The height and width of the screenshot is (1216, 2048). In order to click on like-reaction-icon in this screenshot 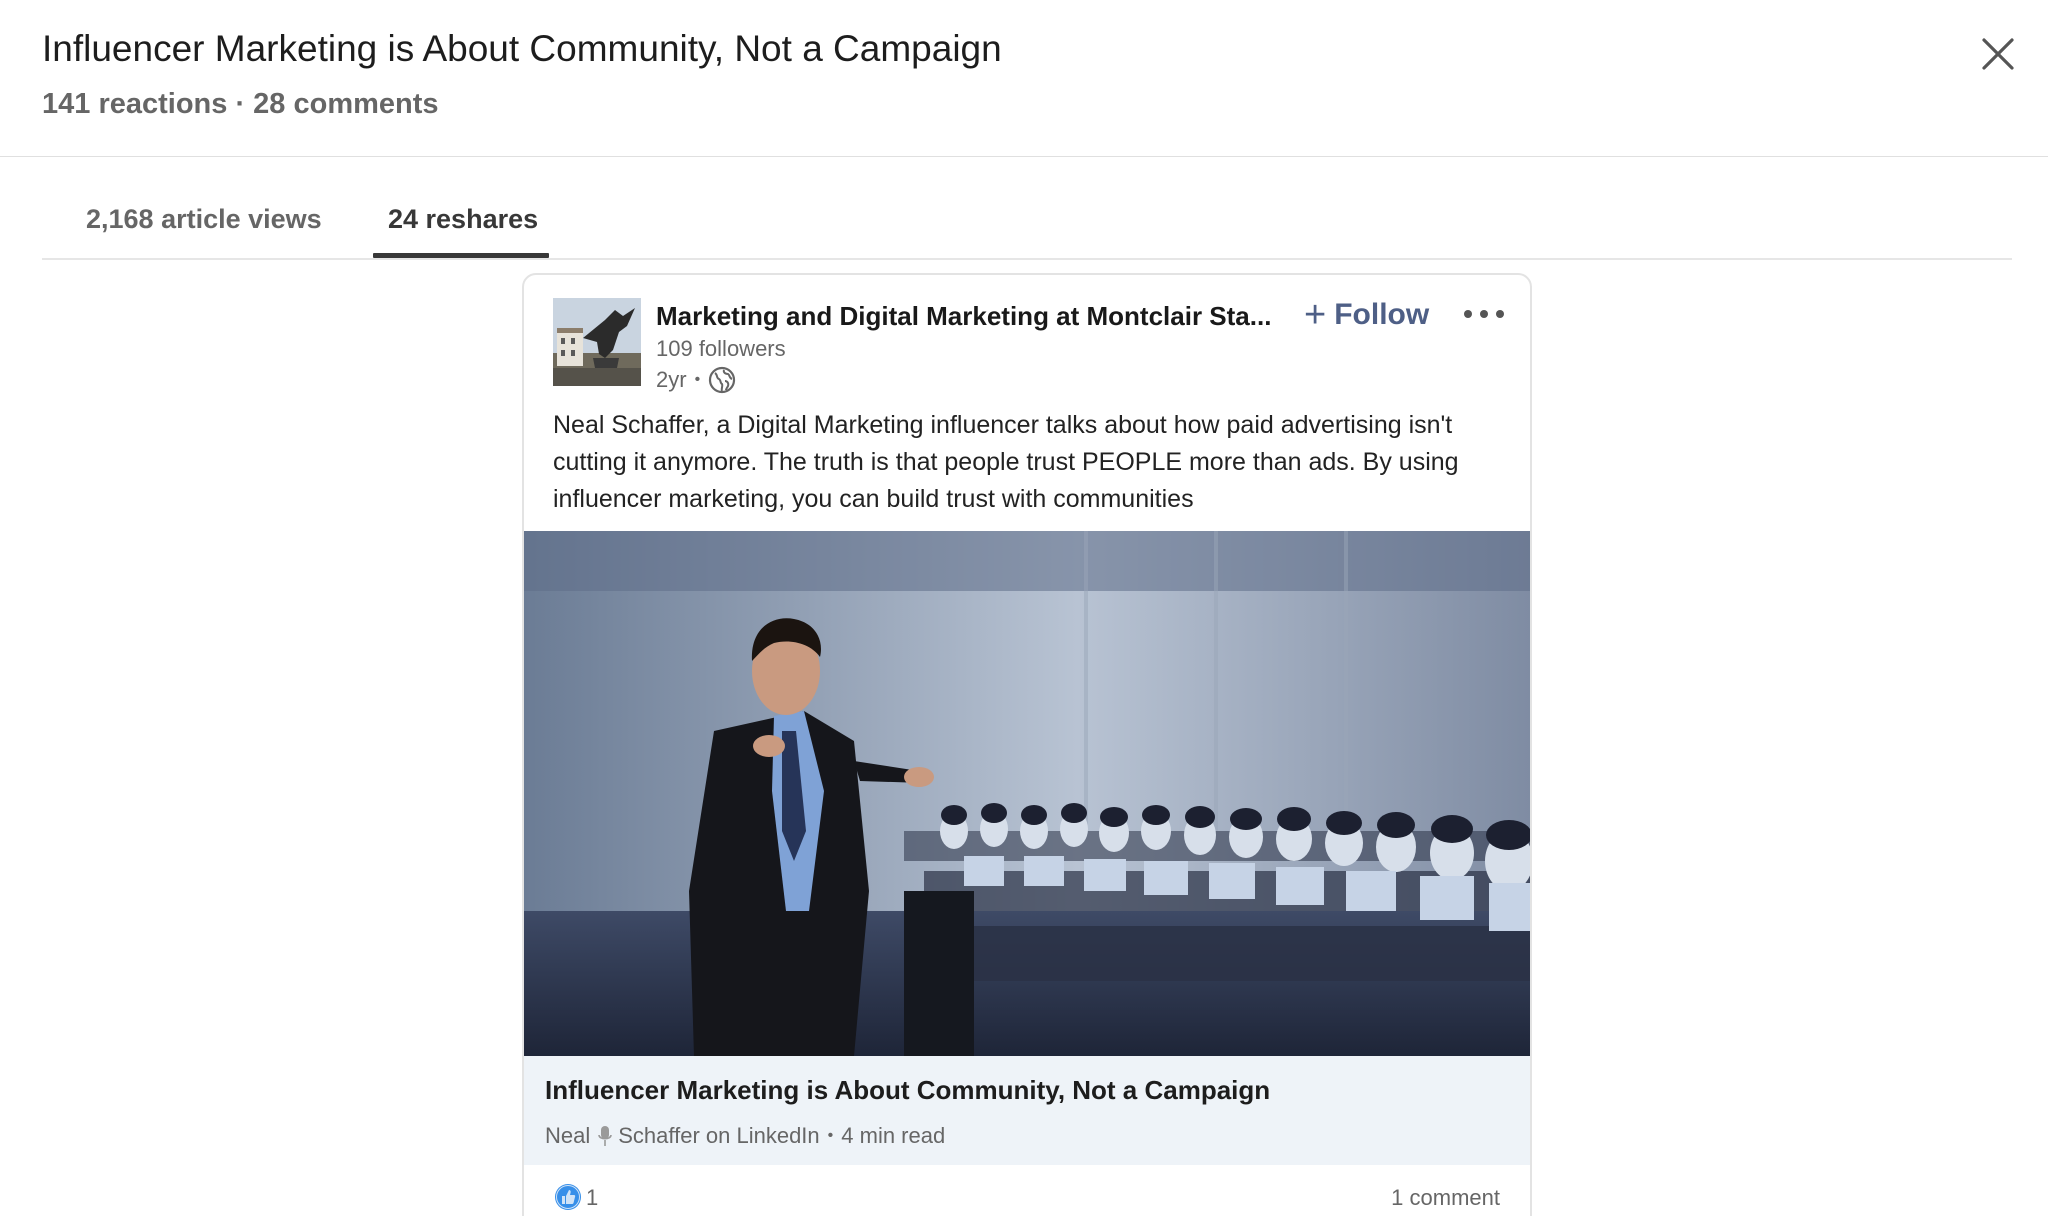, I will do `click(568, 1197)`.